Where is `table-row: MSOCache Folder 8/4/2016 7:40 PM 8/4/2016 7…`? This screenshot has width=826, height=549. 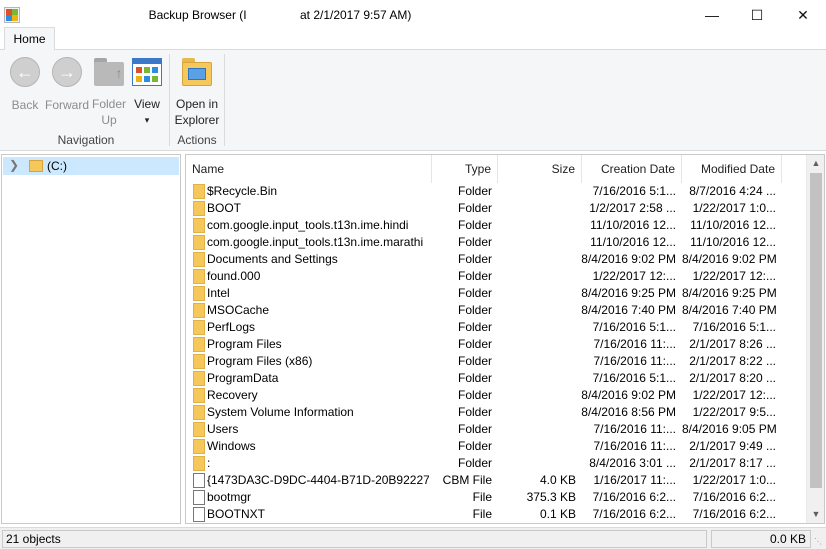 table-row: MSOCache Folder 8/4/2016 7:40 PM 8/4/2016 7… is located at coordinates (496, 310).